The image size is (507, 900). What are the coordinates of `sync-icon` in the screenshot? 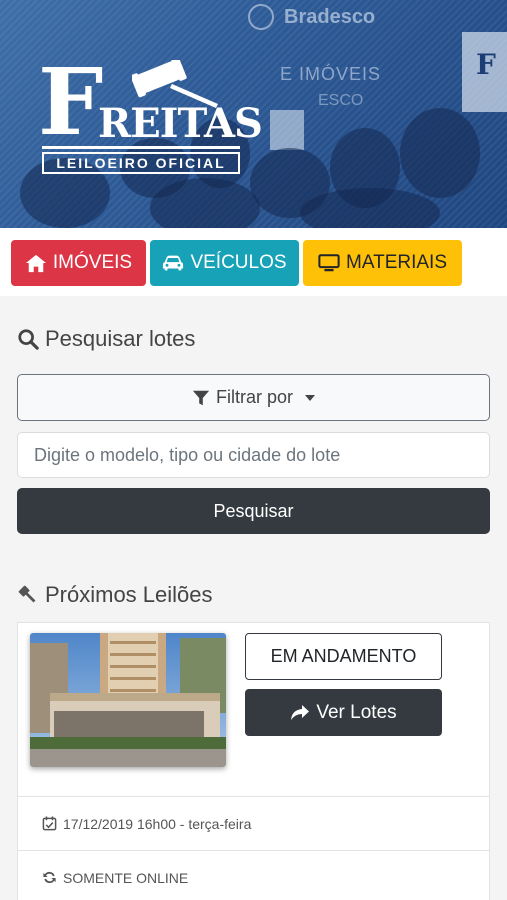 It's located at (49, 877).